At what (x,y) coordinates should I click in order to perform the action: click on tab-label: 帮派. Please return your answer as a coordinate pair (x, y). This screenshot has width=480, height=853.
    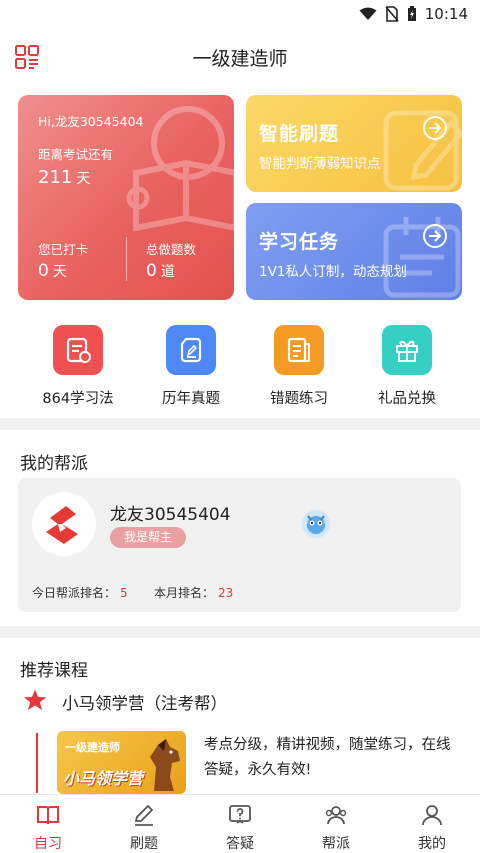
    Looking at the image, I should click on (336, 844).